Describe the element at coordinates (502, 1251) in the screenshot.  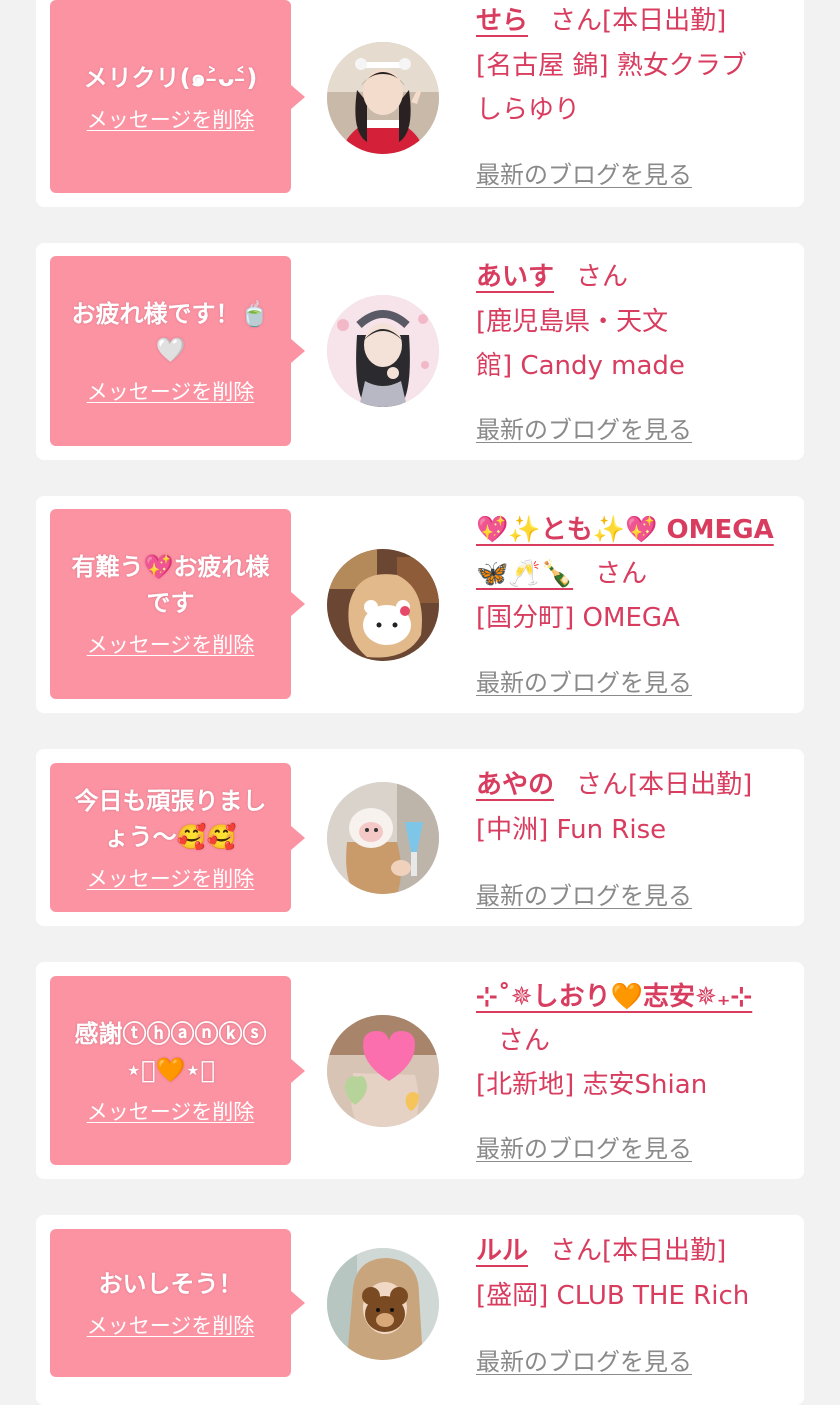
I see `cast-name-link: ルル` at that location.